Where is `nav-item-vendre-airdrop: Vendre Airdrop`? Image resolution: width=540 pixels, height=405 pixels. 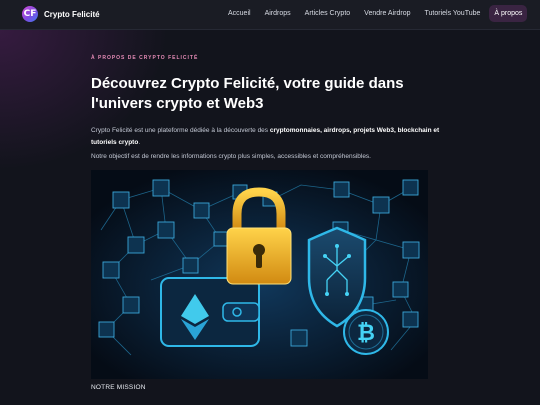
nav-item-vendre-airdrop: Vendre Airdrop is located at coordinates (387, 13).